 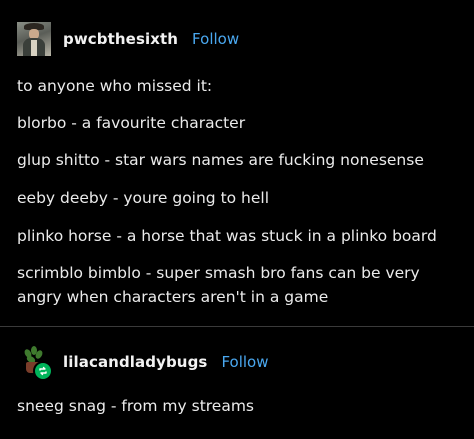 I want to click on post-text-line: to anyone who missed it:, so click(x=115, y=86).